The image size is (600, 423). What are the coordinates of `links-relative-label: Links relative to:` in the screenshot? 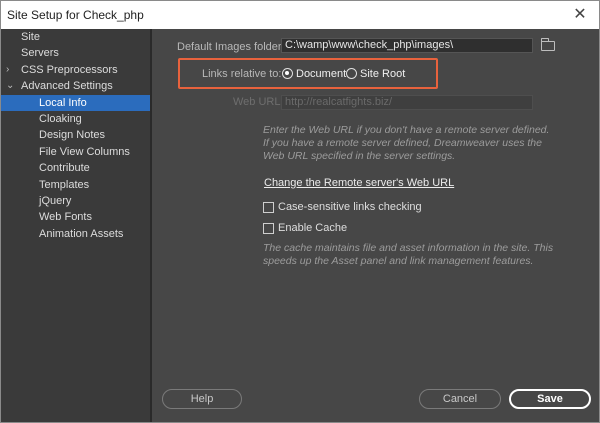 It's located at (242, 74).